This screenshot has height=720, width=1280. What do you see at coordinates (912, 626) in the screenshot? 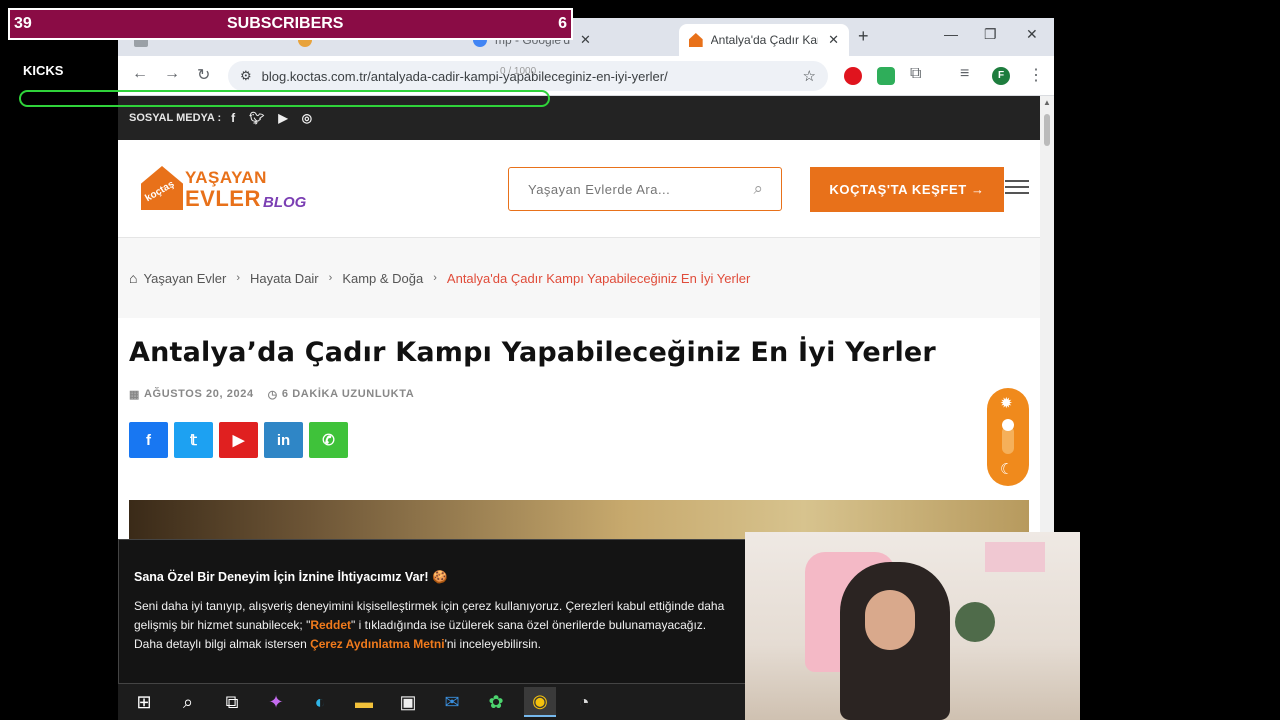
I see `webcam-feed` at bounding box center [912, 626].